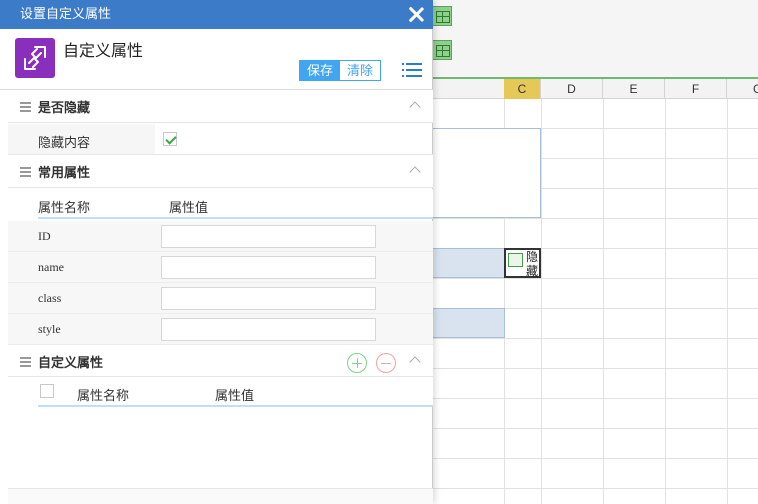  Describe the element at coordinates (220, 496) in the screenshot. I see `dialog-footer` at that location.